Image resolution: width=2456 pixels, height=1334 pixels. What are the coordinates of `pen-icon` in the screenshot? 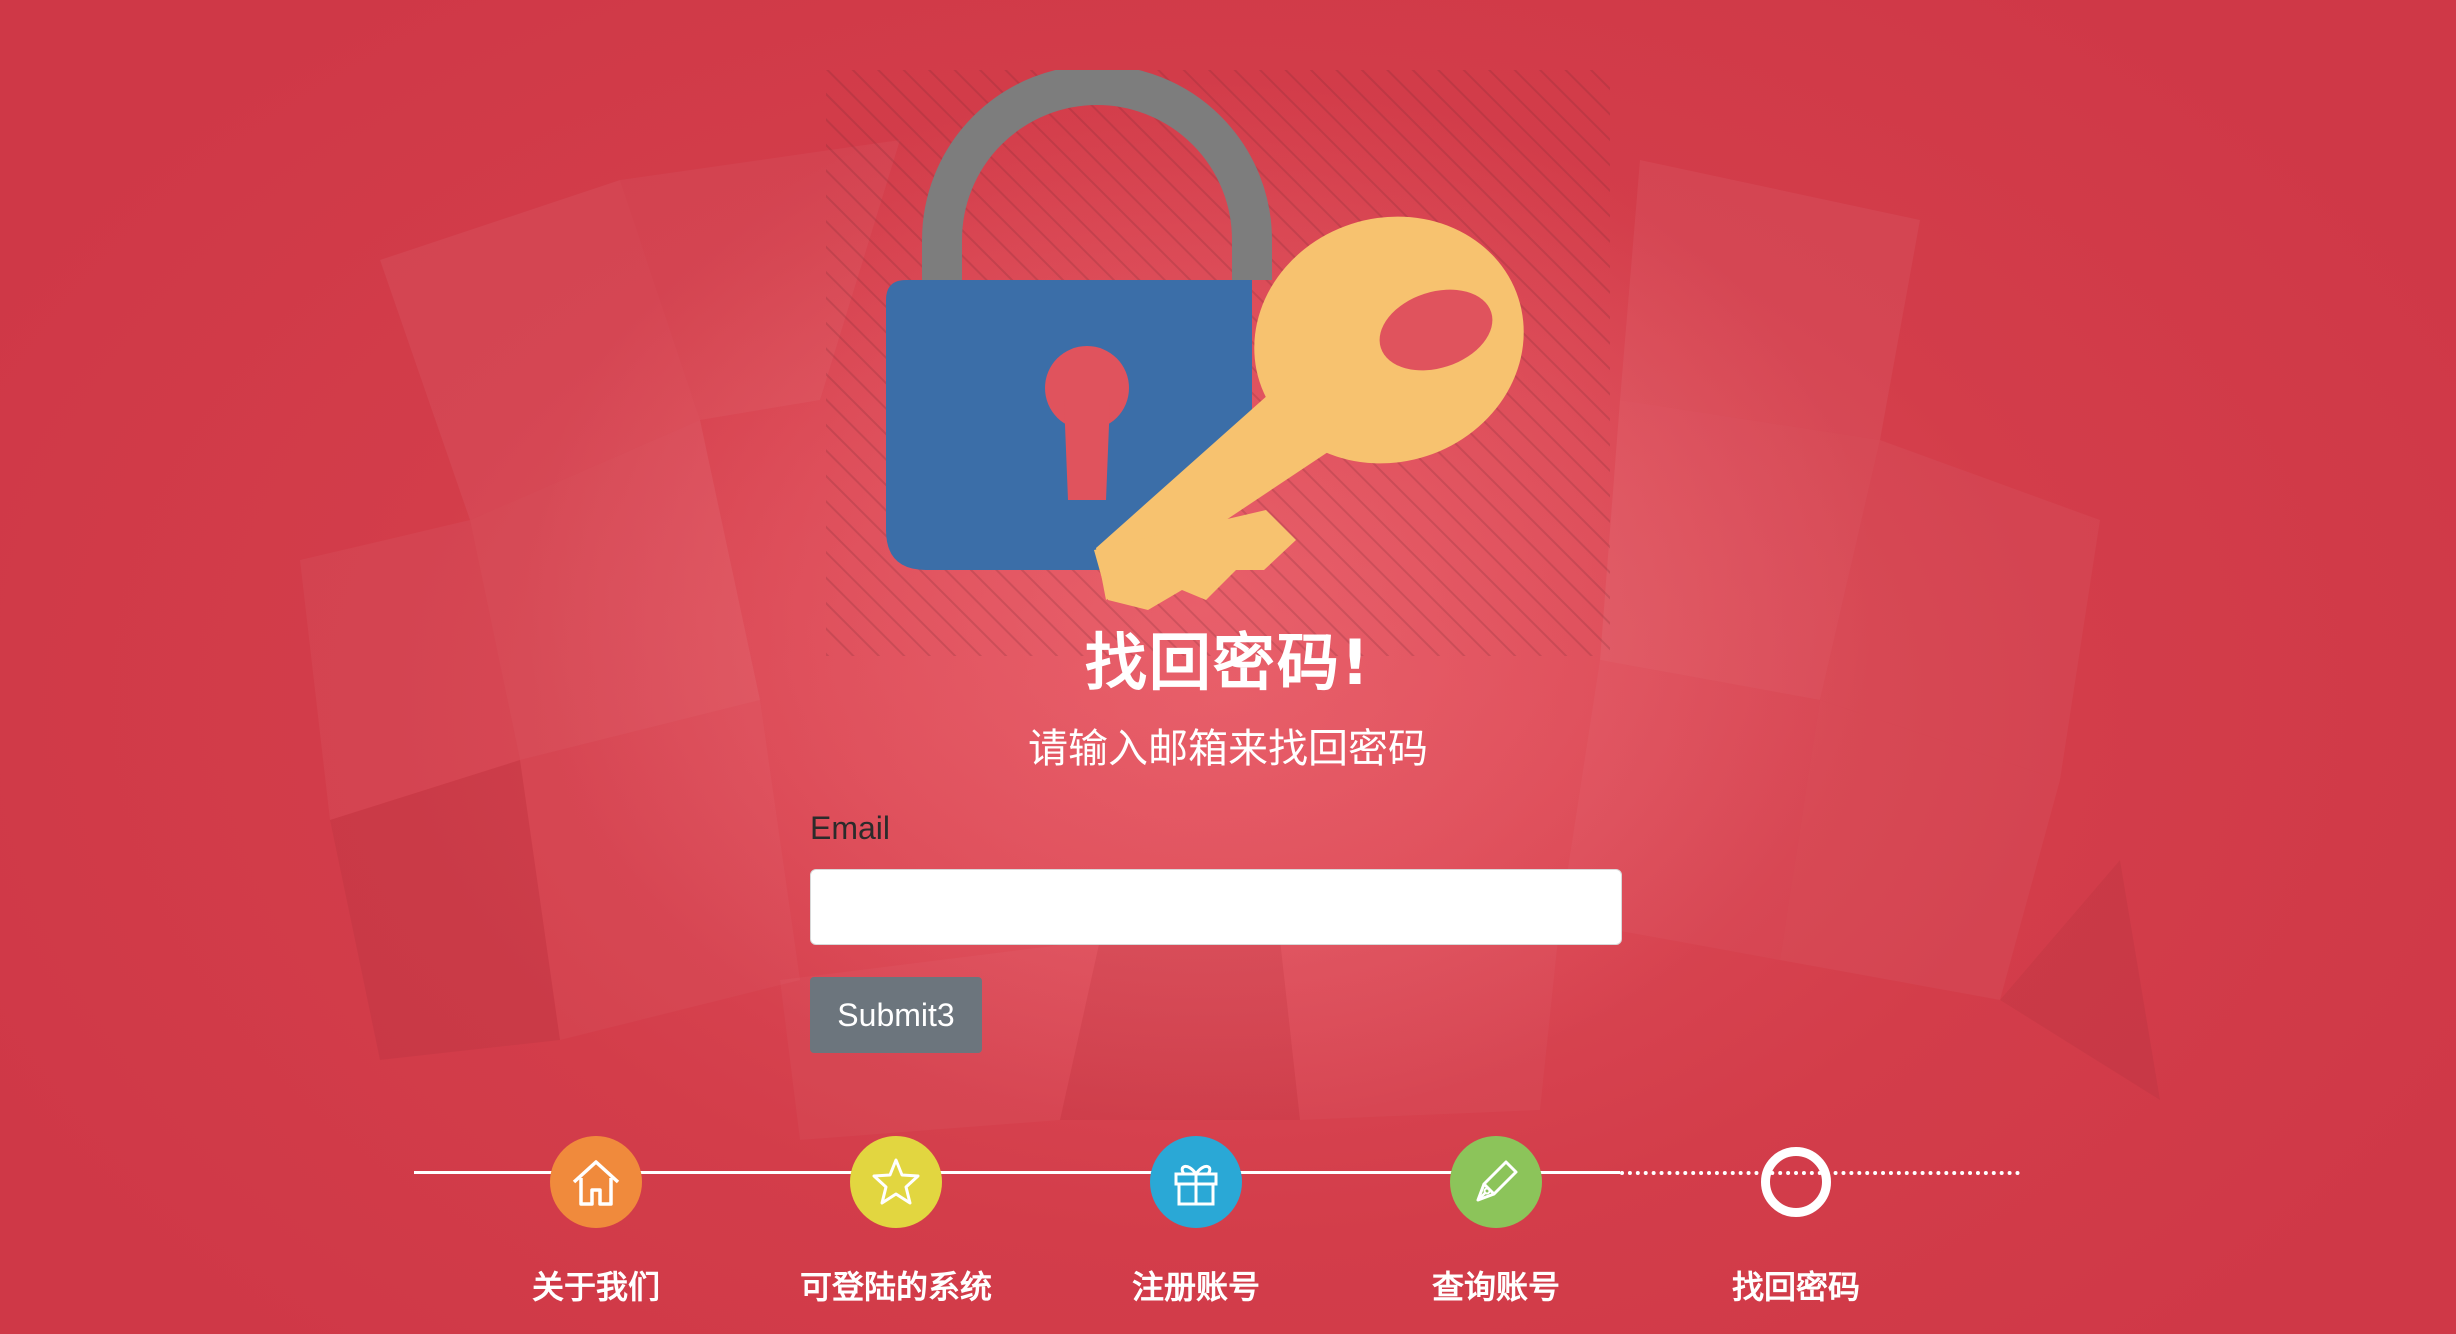 It's located at (1497, 1181).